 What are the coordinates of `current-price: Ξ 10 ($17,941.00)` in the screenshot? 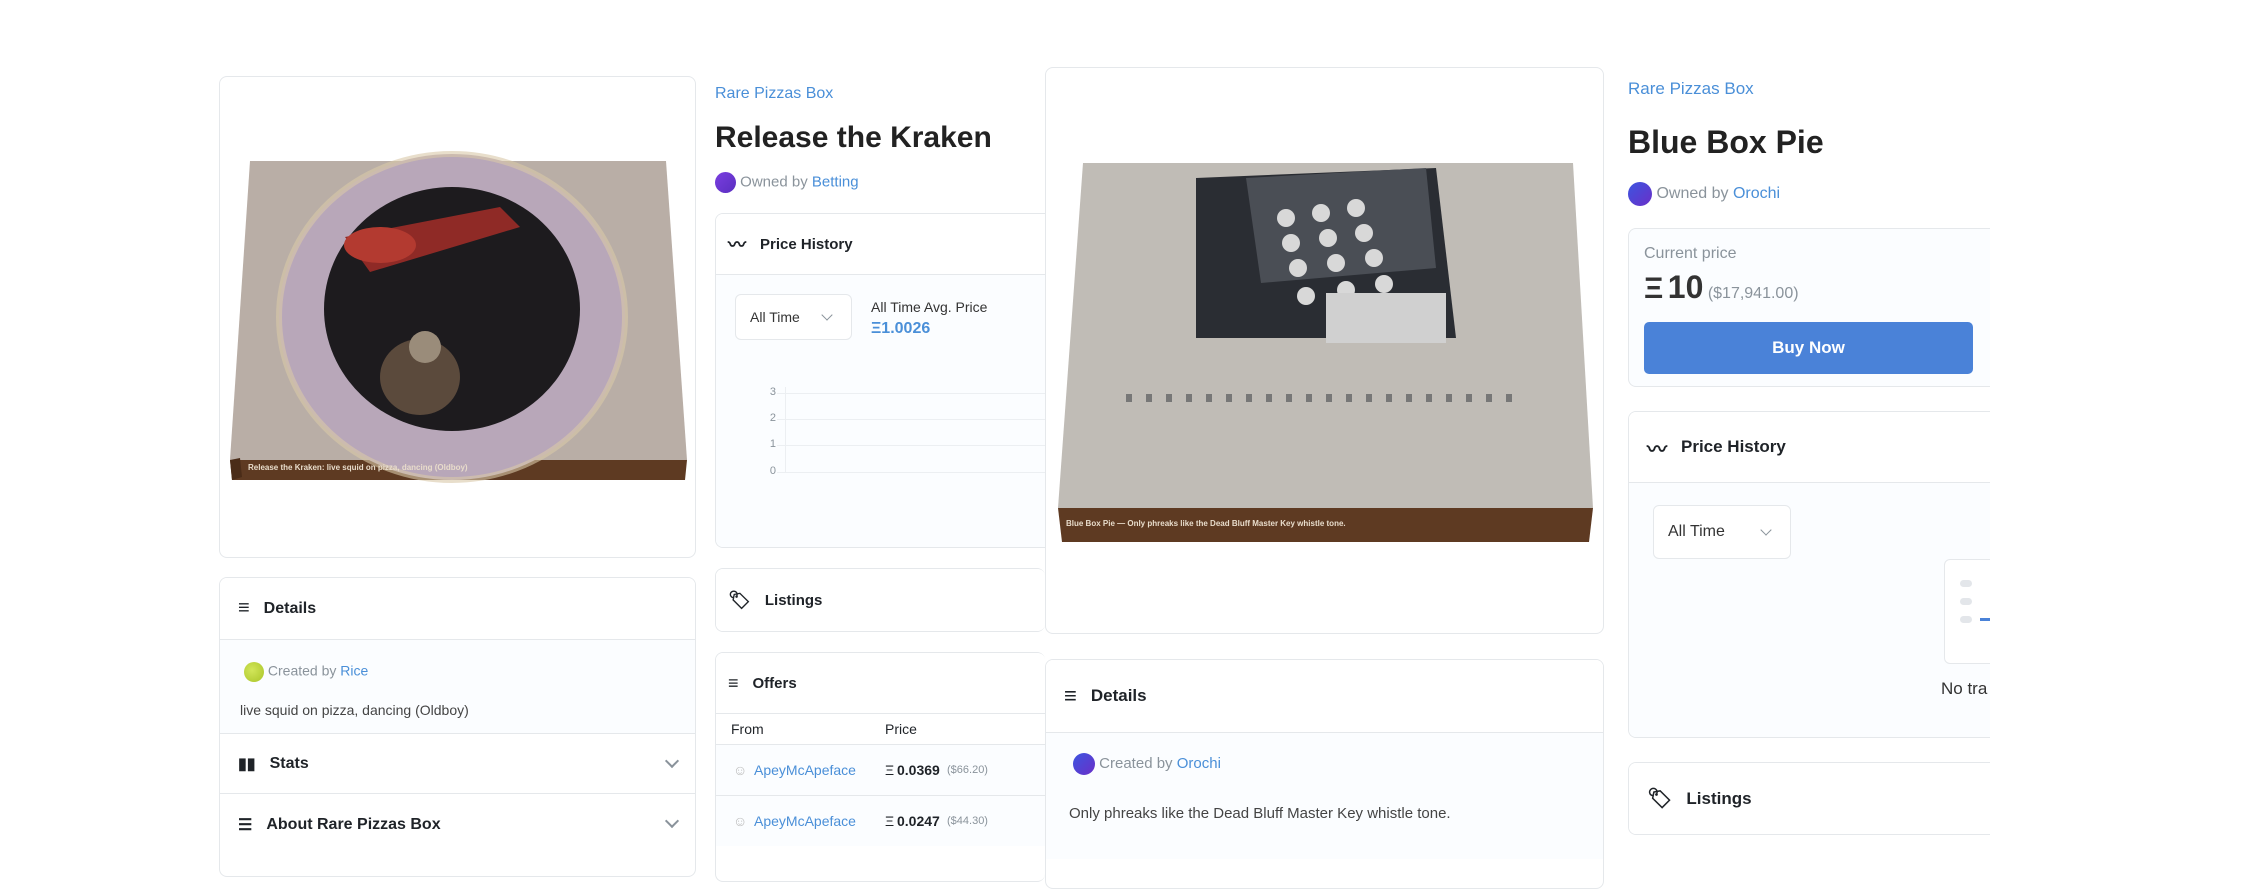 It's located at (1721, 287).